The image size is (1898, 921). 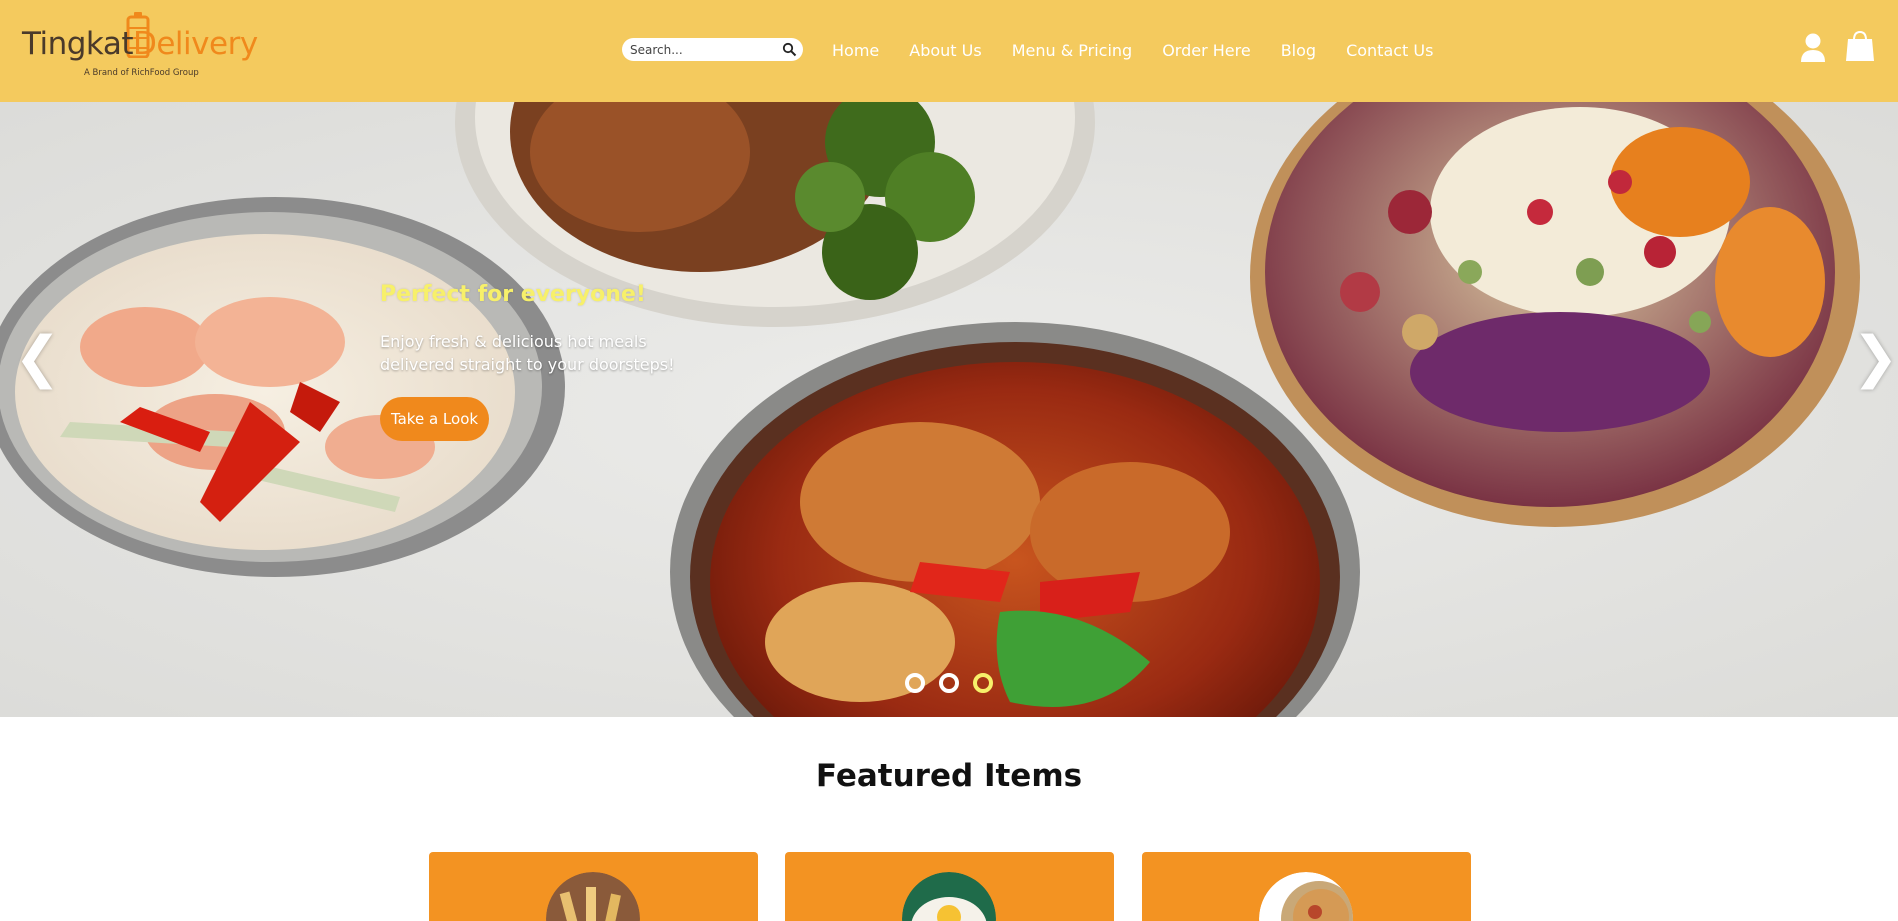 What do you see at coordinates (1072, 50) in the screenshot?
I see `nav-menu-pricing: Menu & Pricing` at bounding box center [1072, 50].